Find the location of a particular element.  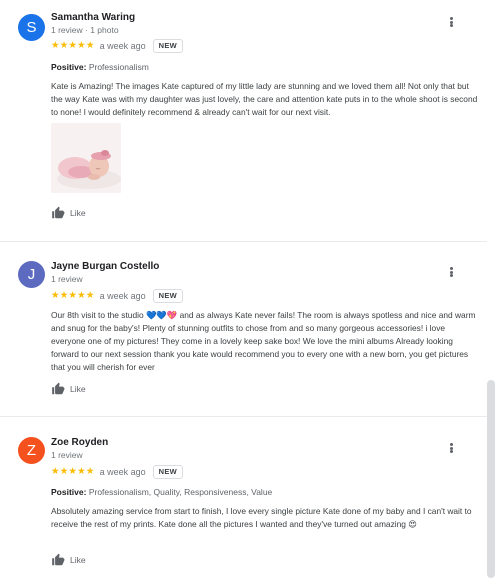

review-photo is located at coordinates (86, 158).